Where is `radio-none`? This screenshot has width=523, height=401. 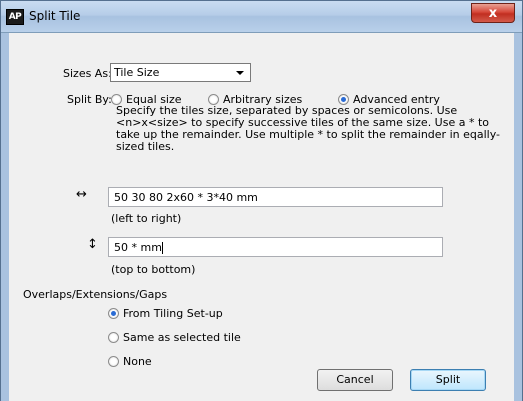
radio-none is located at coordinates (113, 361).